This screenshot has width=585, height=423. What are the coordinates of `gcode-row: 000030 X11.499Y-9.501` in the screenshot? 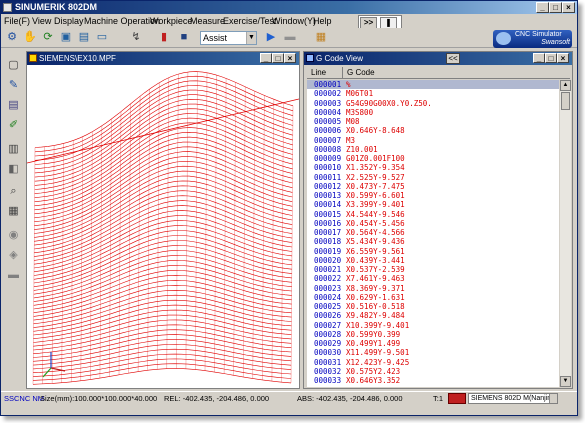 It's located at (433, 352).